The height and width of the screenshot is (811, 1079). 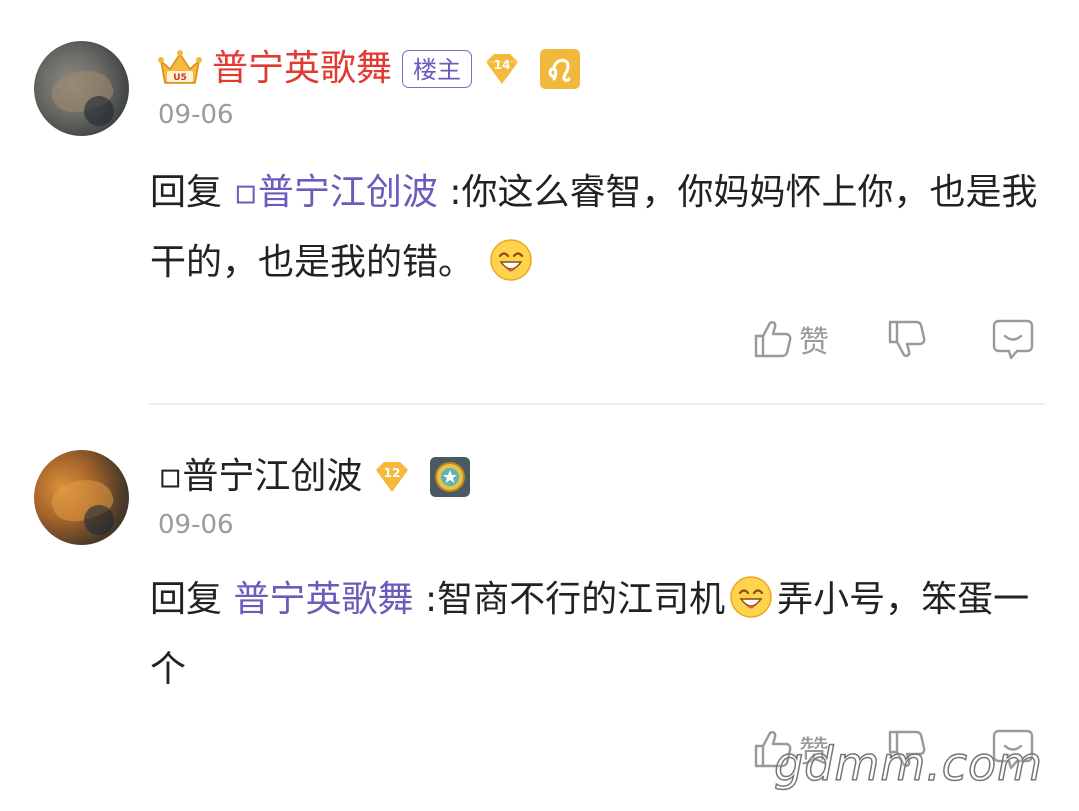 I want to click on thumb-down-icon, so click(x=907, y=339).